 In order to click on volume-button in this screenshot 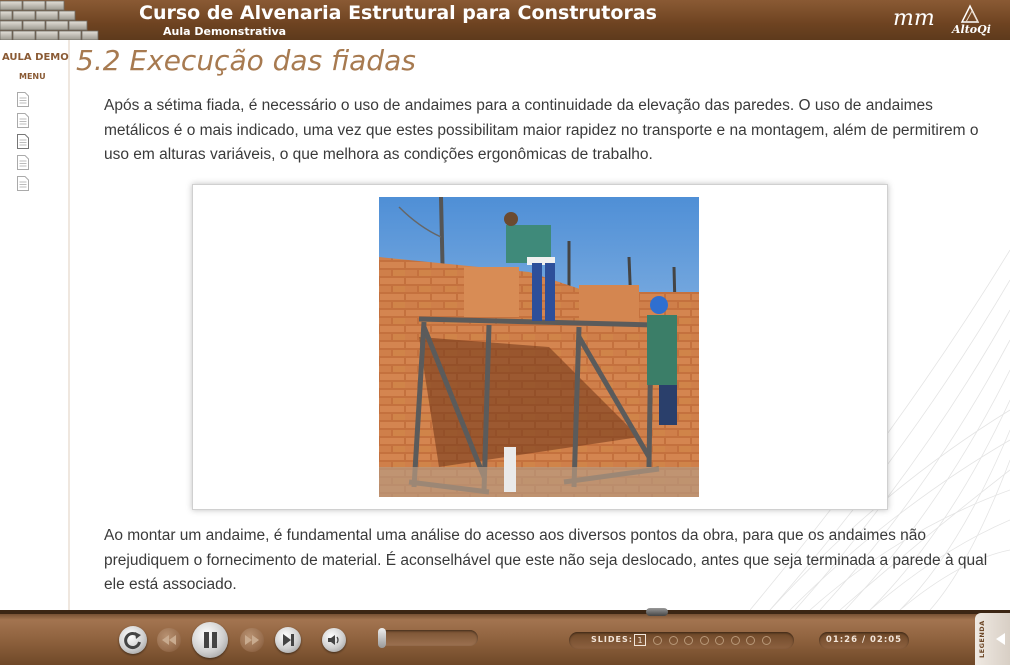, I will do `click(334, 640)`.